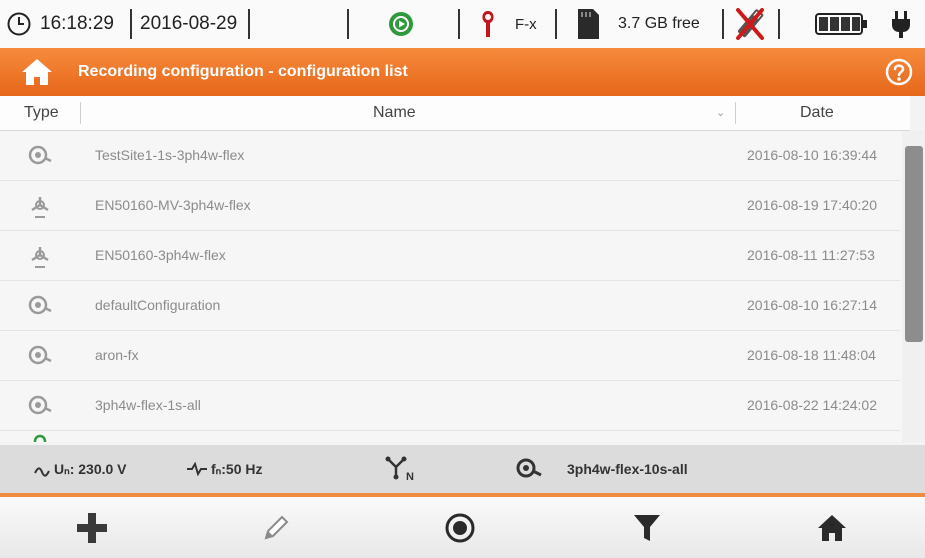 This screenshot has height=558, width=925. I want to click on list-item: aron-fx 2016-08-18 11:48:04, so click(450, 356).